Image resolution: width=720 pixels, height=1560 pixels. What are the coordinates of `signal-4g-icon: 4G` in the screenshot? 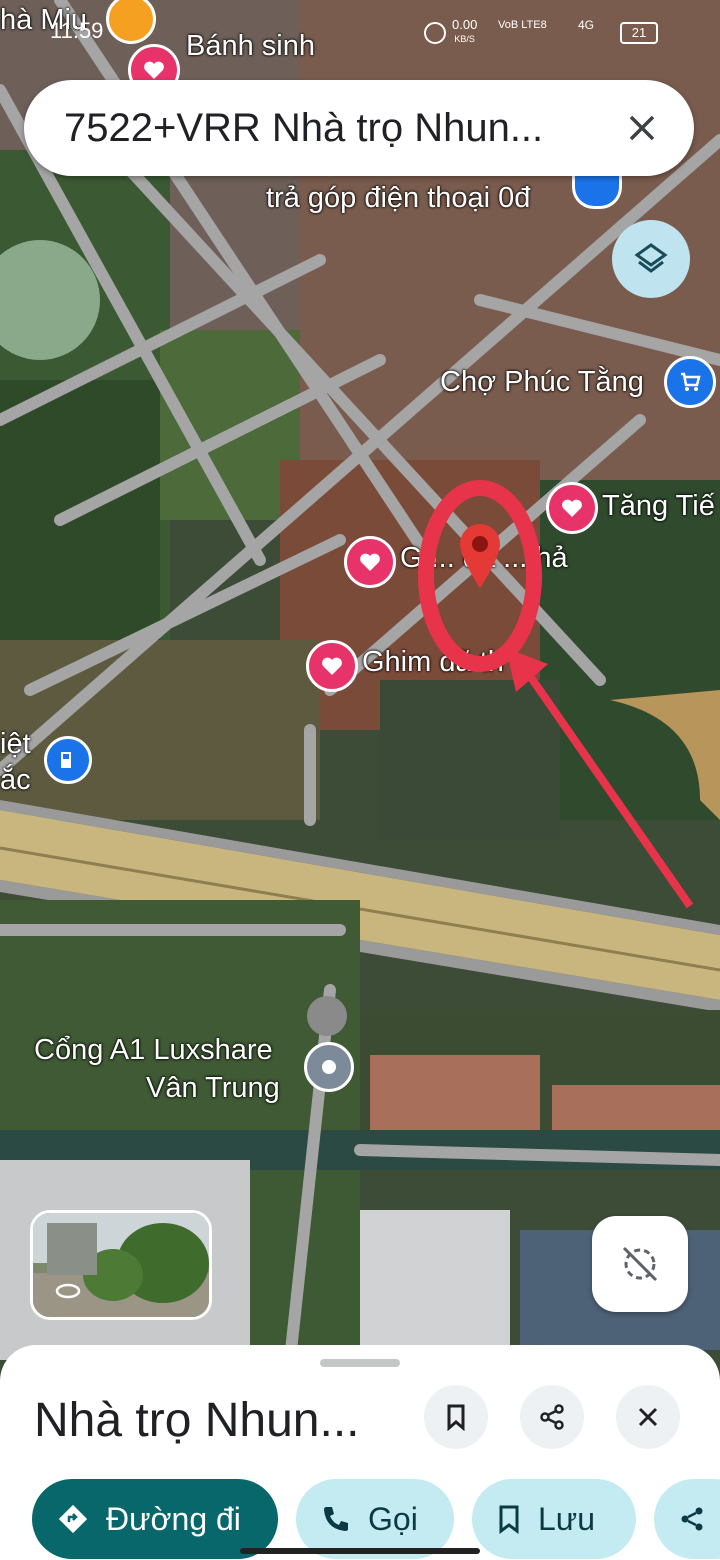 It's located at (586, 25).